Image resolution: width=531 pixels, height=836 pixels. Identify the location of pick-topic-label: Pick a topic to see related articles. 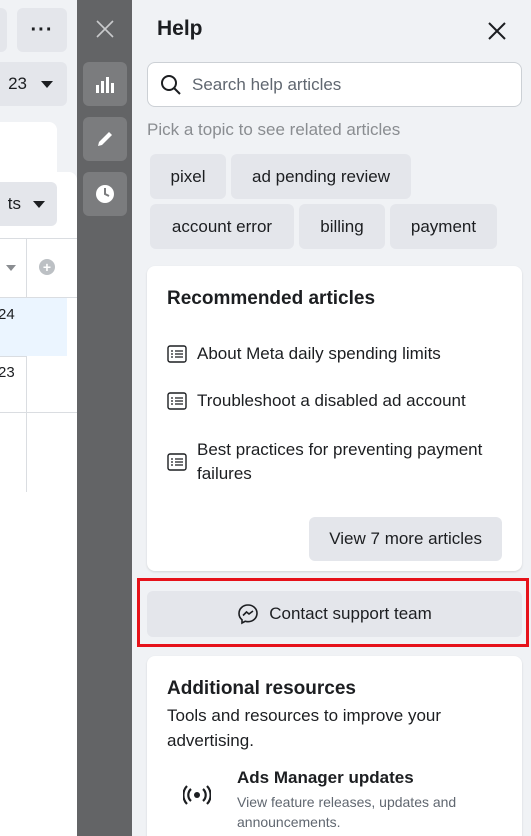
(274, 129).